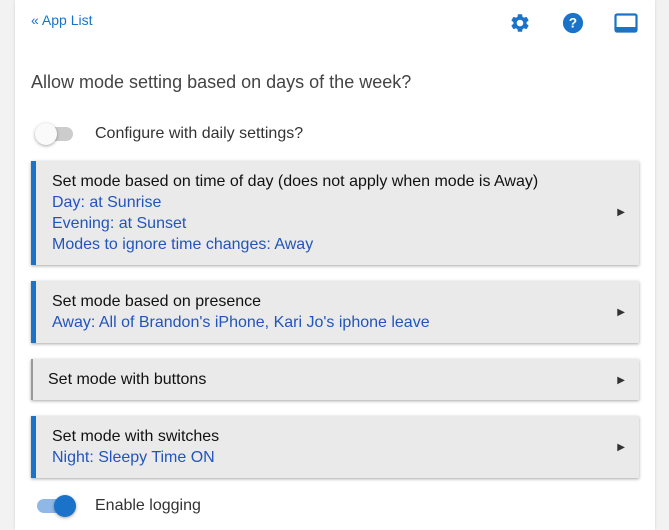 The height and width of the screenshot is (530, 669). I want to click on daily-settings-label: Configure with daily settings?, so click(199, 133).